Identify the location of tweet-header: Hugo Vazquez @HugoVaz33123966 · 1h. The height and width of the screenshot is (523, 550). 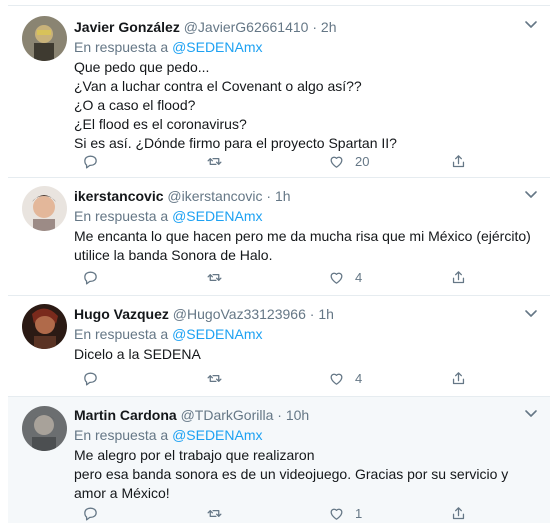
(306, 314).